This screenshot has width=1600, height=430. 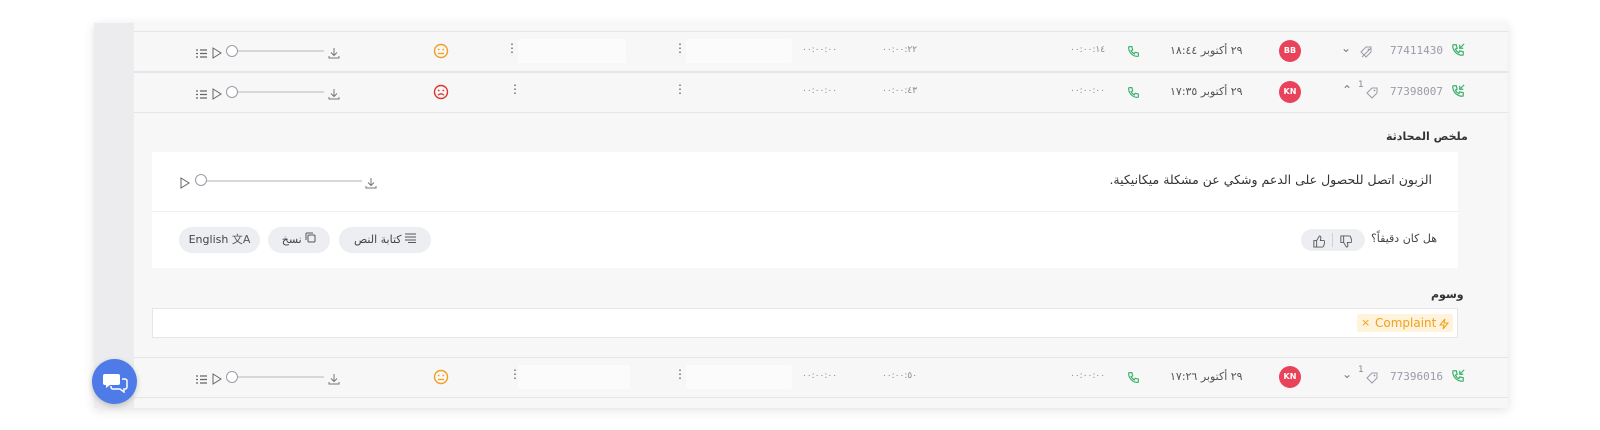 I want to click on tag-label: Complaint, so click(x=1406, y=323).